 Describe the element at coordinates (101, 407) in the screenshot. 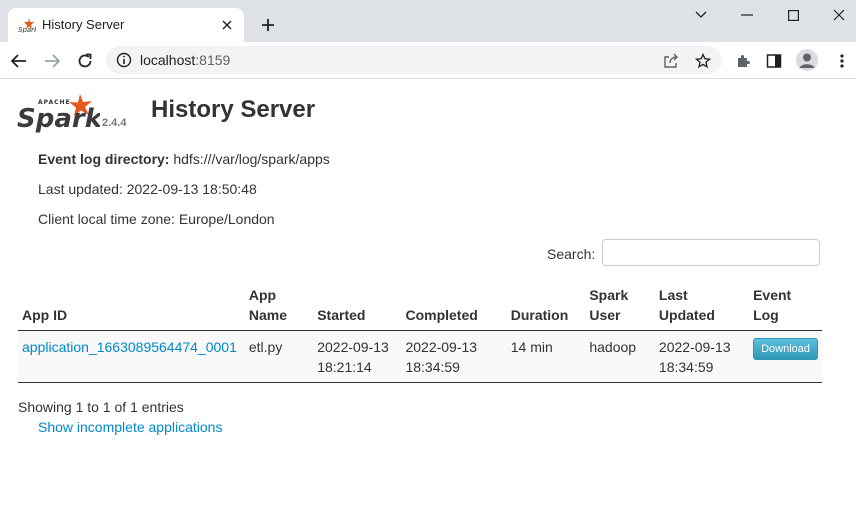

I see `entries-info: Showing 1 to 1 of 1 entries` at that location.